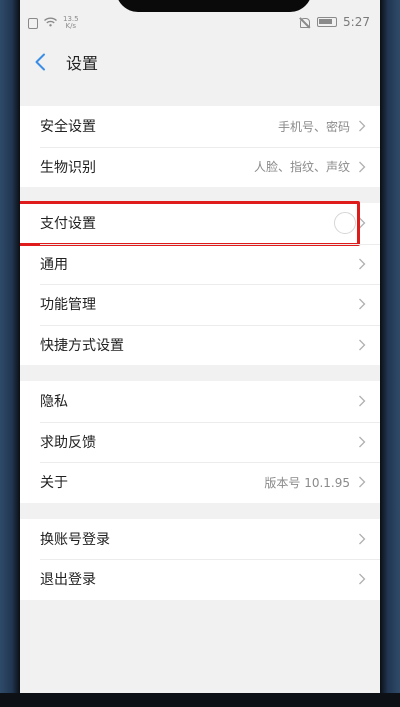 The width and height of the screenshot is (400, 707). What do you see at coordinates (200, 401) in the screenshot?
I see `row-privacy: 隐私` at bounding box center [200, 401].